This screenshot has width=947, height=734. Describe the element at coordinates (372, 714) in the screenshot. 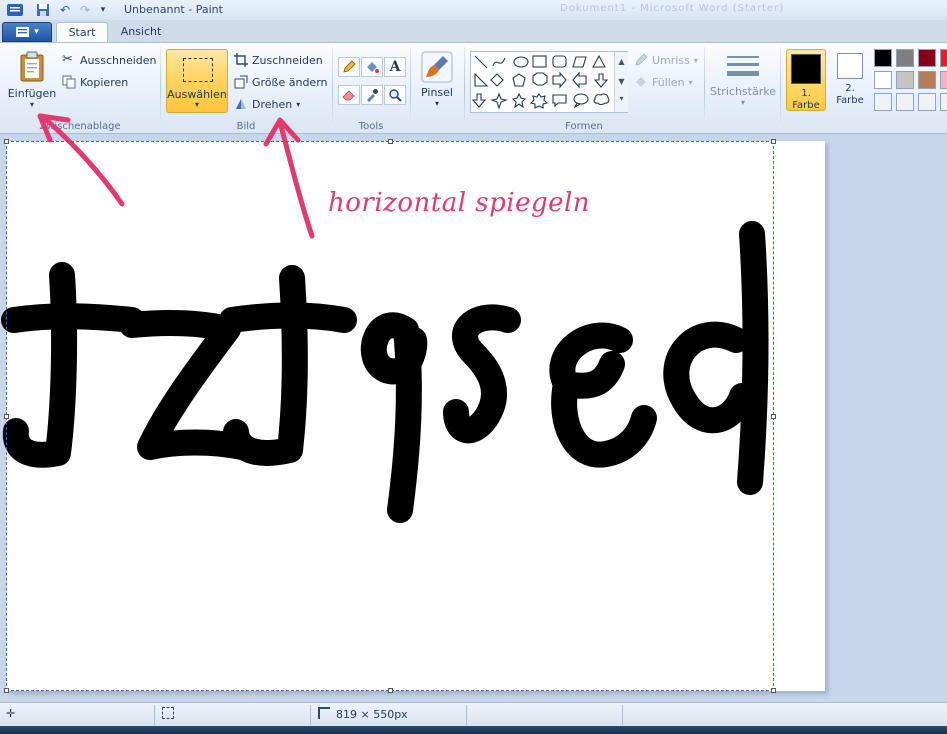

I see `canvas-size-text: 819 × 550px` at that location.